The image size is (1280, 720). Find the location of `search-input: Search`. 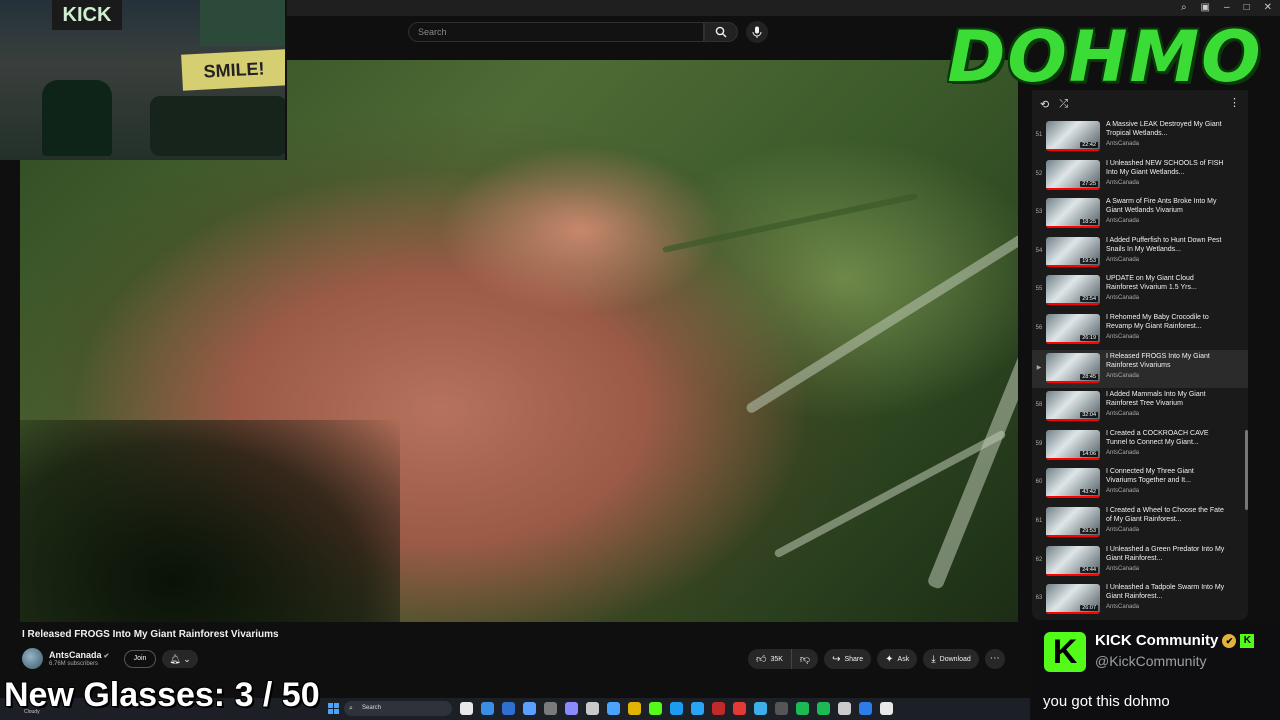

search-input: Search is located at coordinates (556, 32).